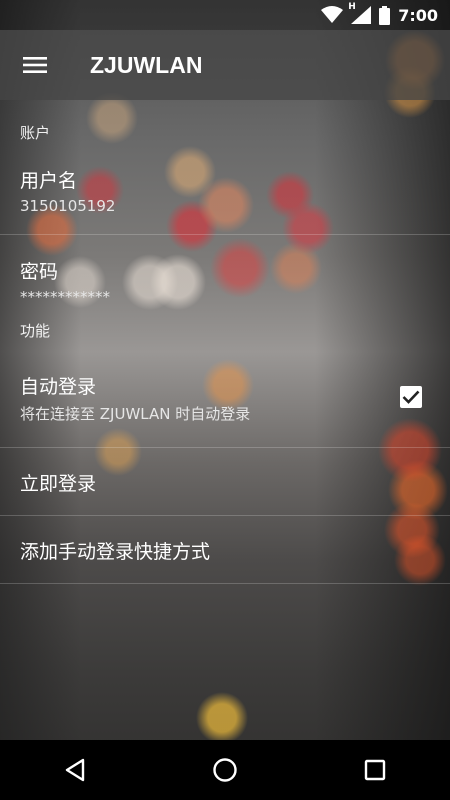  What do you see at coordinates (225, 272) in the screenshot?
I see `password-preference: 密码 ************` at bounding box center [225, 272].